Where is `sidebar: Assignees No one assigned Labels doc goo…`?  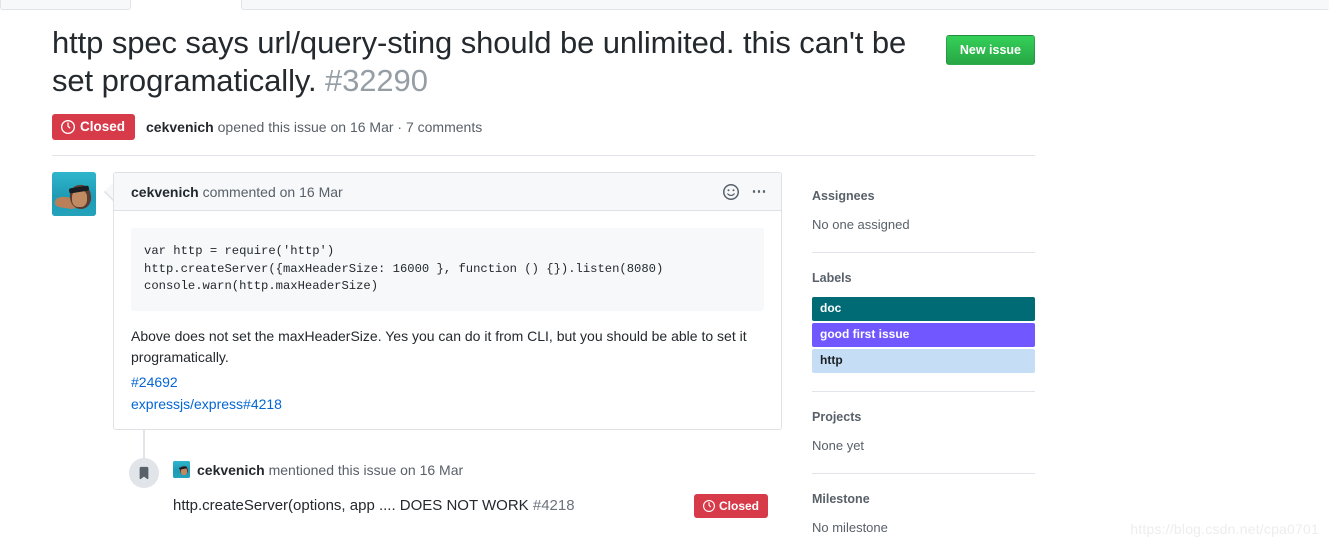
sidebar: Assignees No one assigned Labels doc goo… is located at coordinates (923, 366).